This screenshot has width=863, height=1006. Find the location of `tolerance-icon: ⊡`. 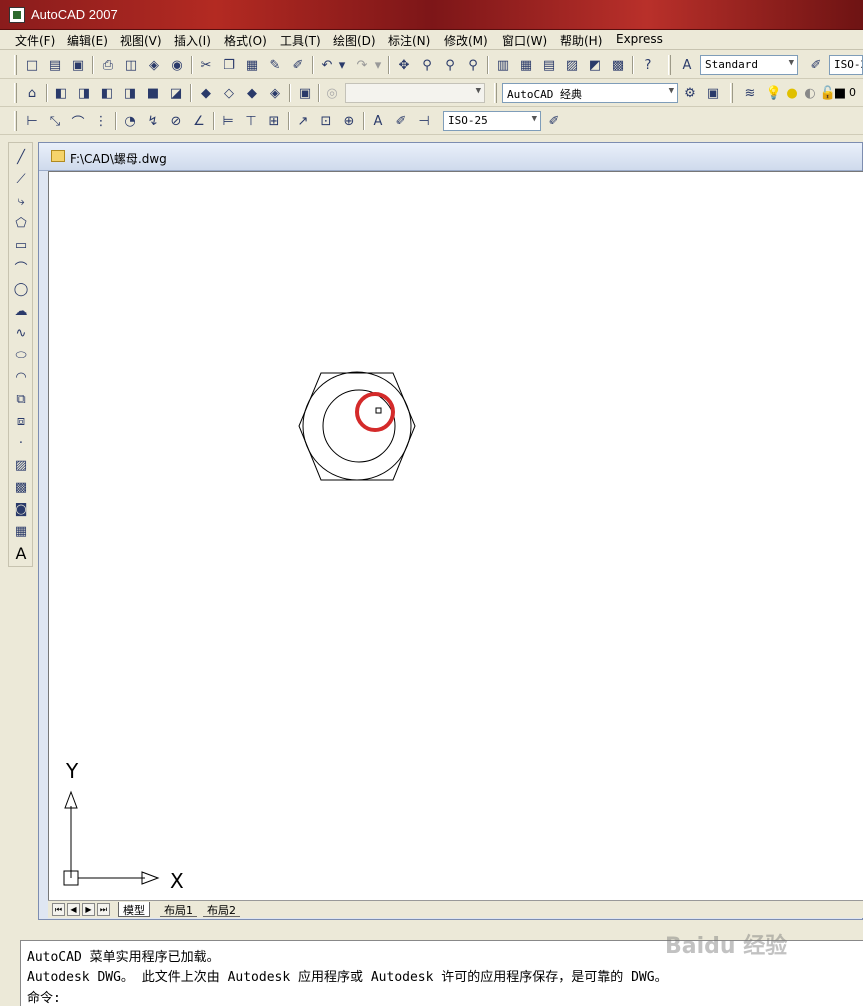

tolerance-icon: ⊡ is located at coordinates (326, 121).